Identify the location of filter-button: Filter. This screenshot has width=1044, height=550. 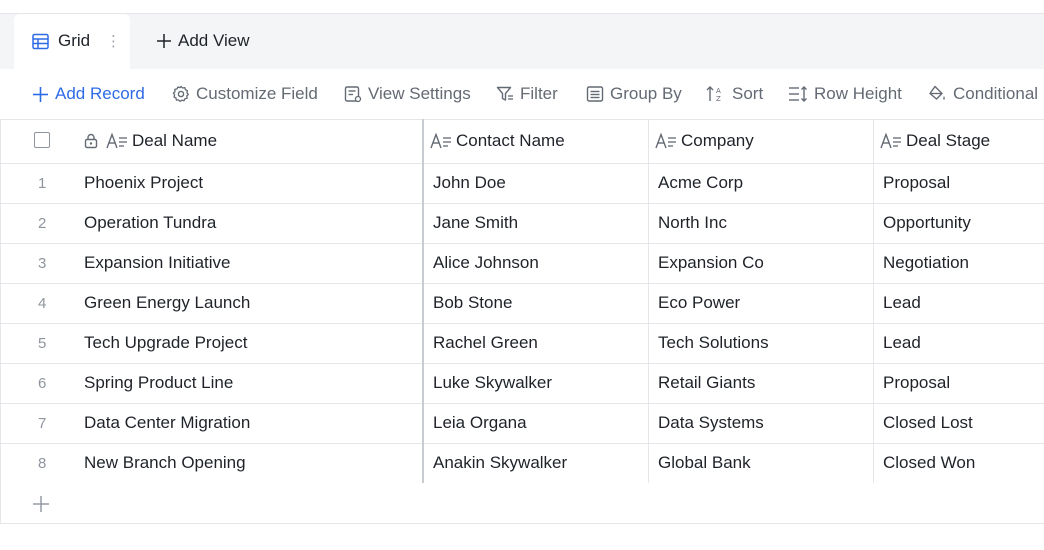
(527, 94).